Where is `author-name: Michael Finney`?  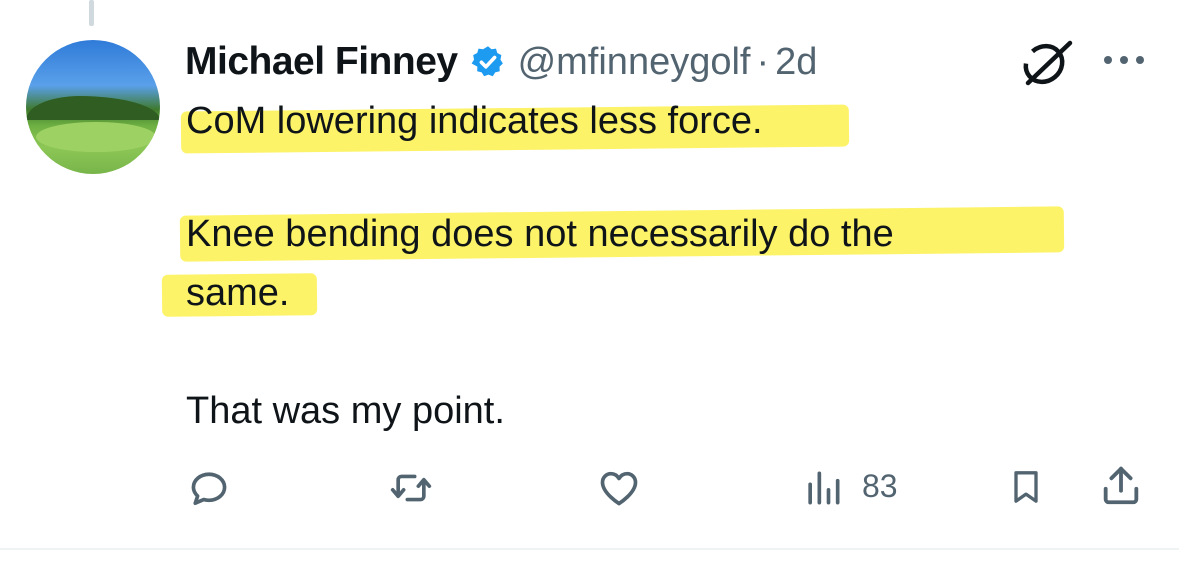
author-name: Michael Finney is located at coordinates (321, 62).